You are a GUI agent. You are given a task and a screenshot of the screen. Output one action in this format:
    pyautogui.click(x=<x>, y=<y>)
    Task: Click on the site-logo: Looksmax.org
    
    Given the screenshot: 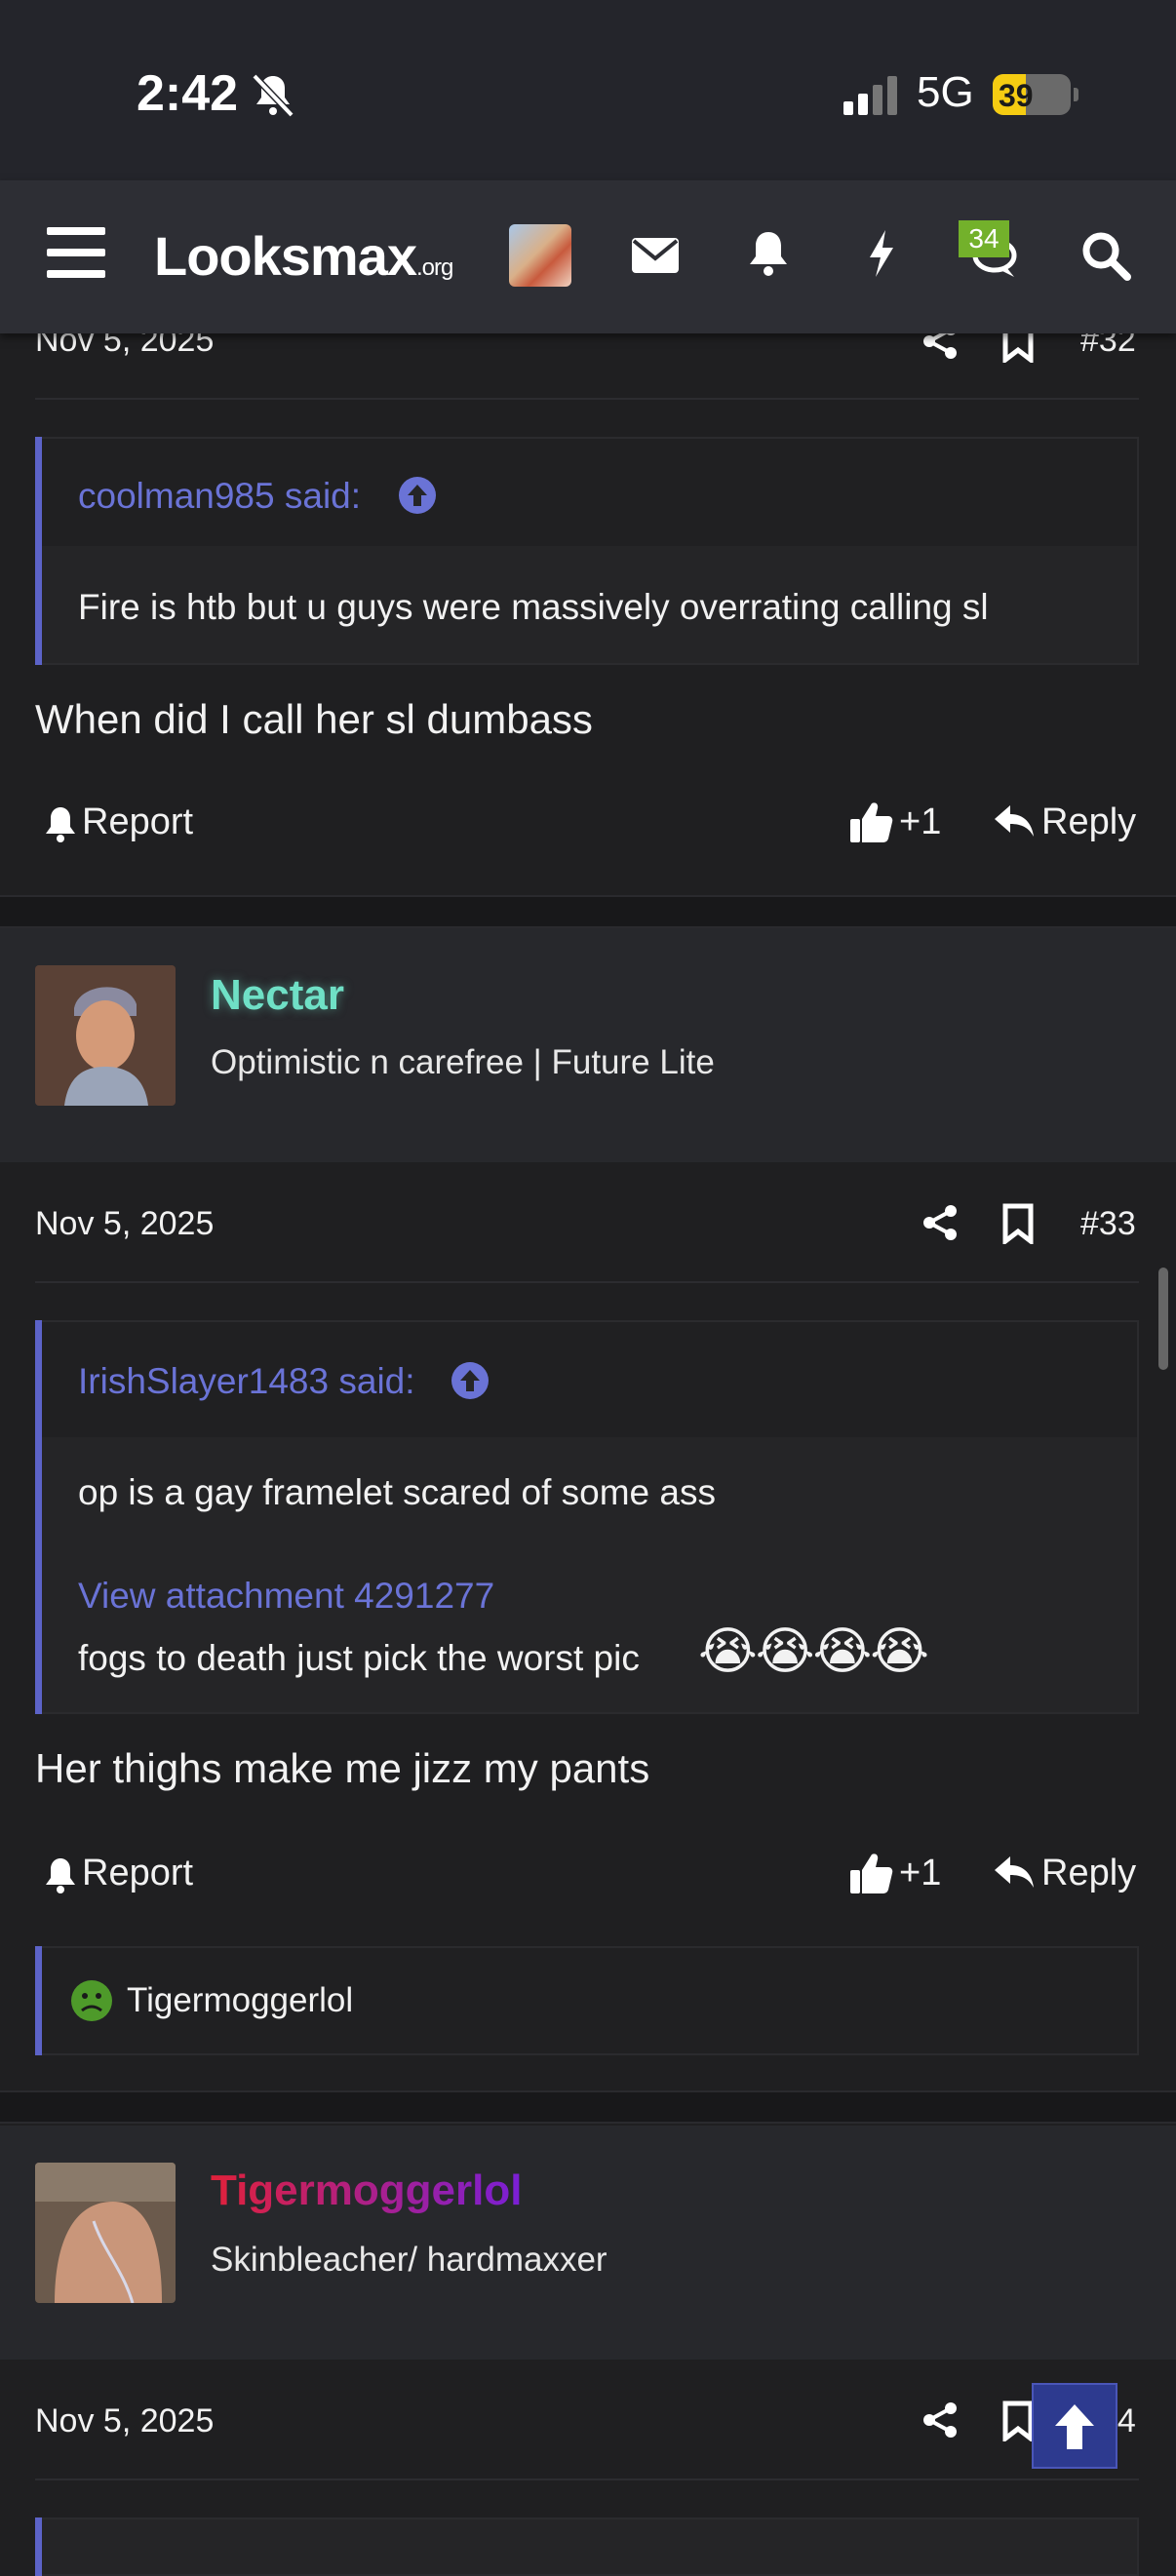 What is the action you would take?
    pyautogui.click(x=303, y=256)
    